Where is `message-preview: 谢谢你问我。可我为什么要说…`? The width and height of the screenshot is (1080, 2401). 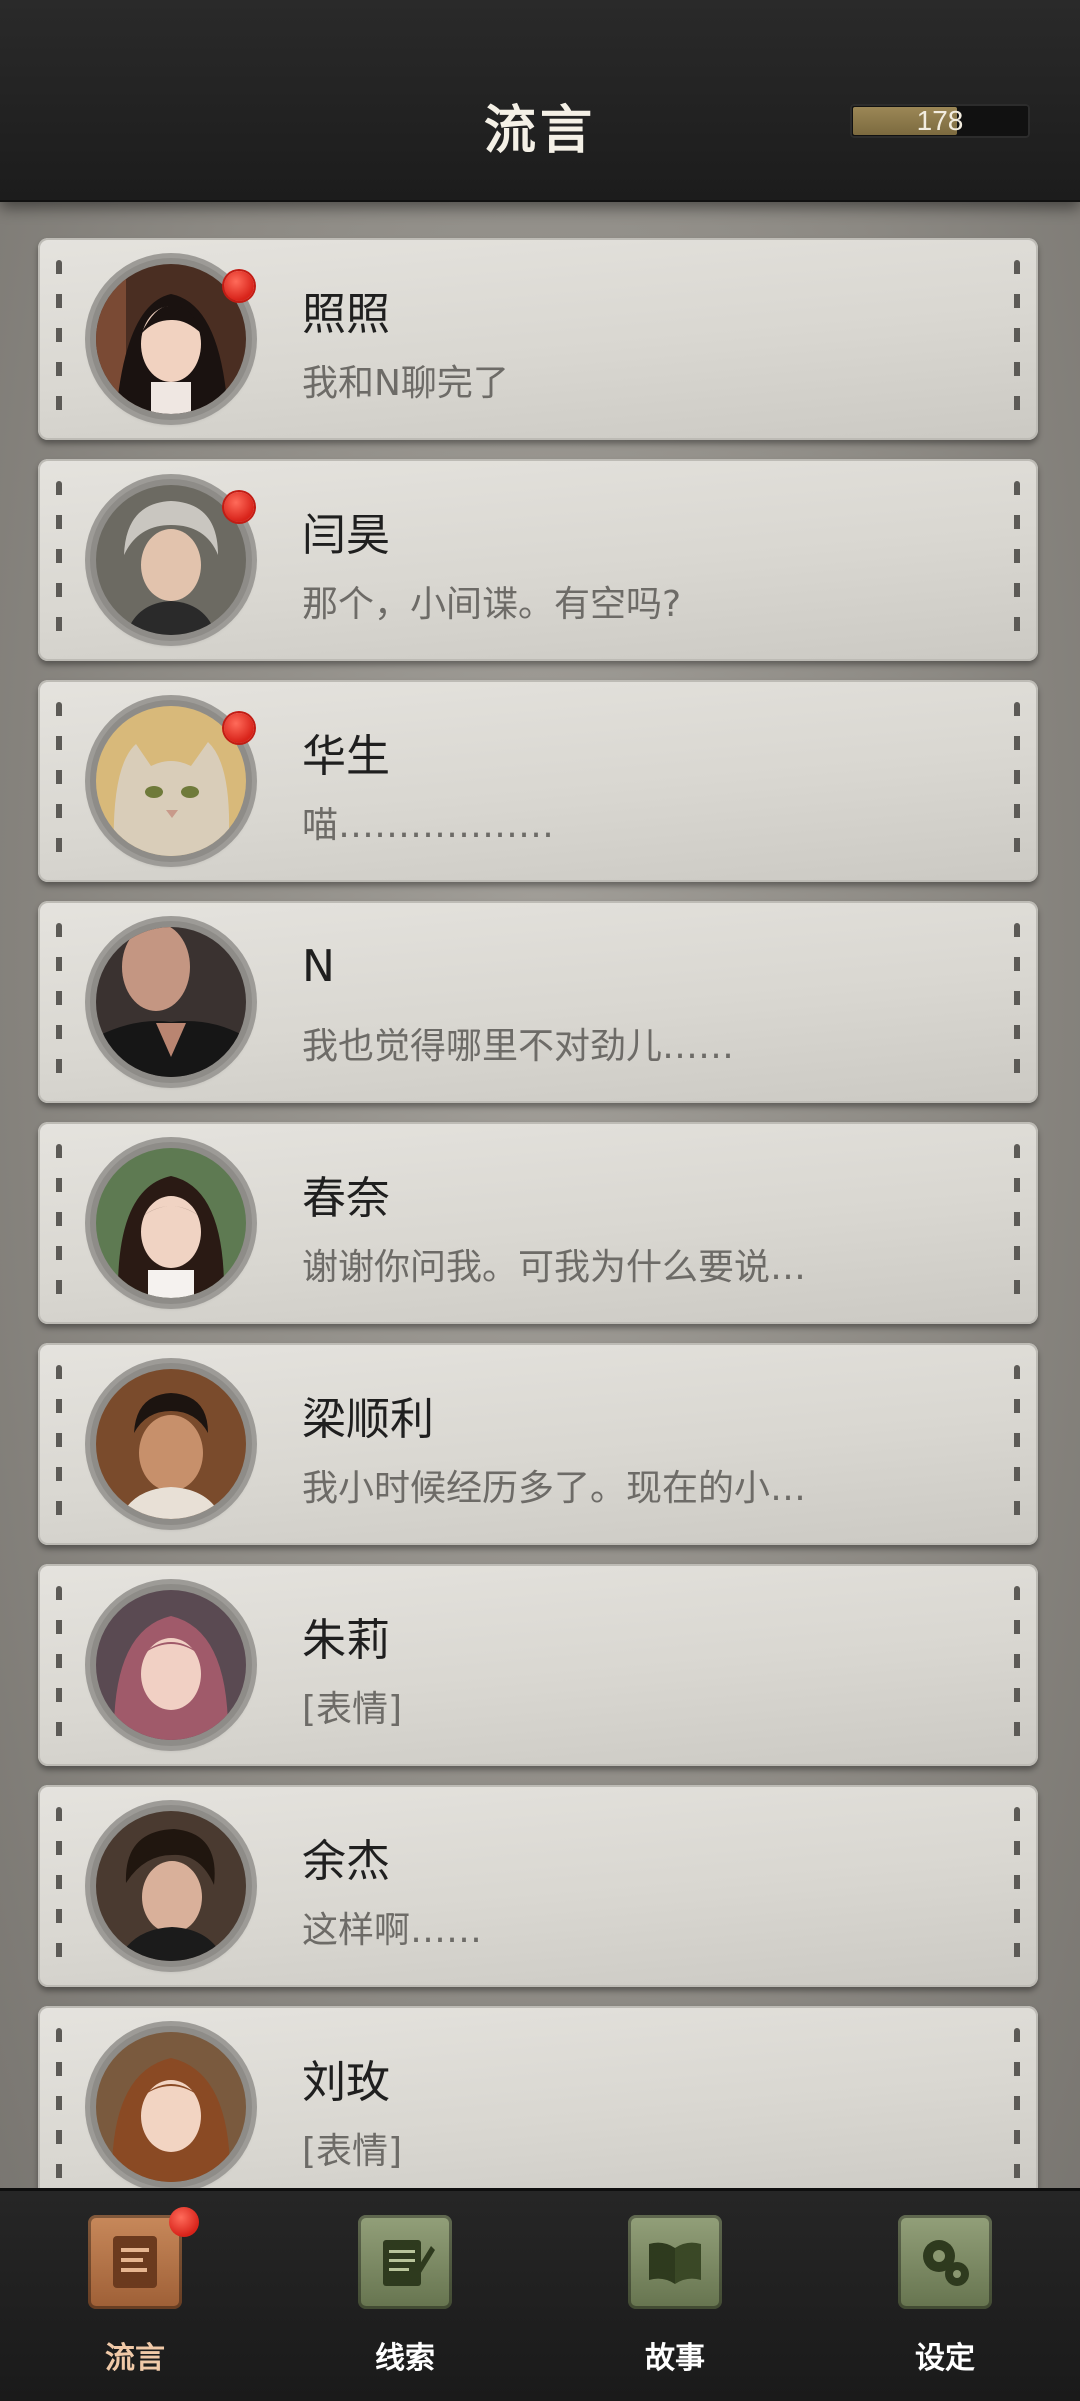
message-preview: 谢谢你问我。可我为什么要说… is located at coordinates (554, 1267).